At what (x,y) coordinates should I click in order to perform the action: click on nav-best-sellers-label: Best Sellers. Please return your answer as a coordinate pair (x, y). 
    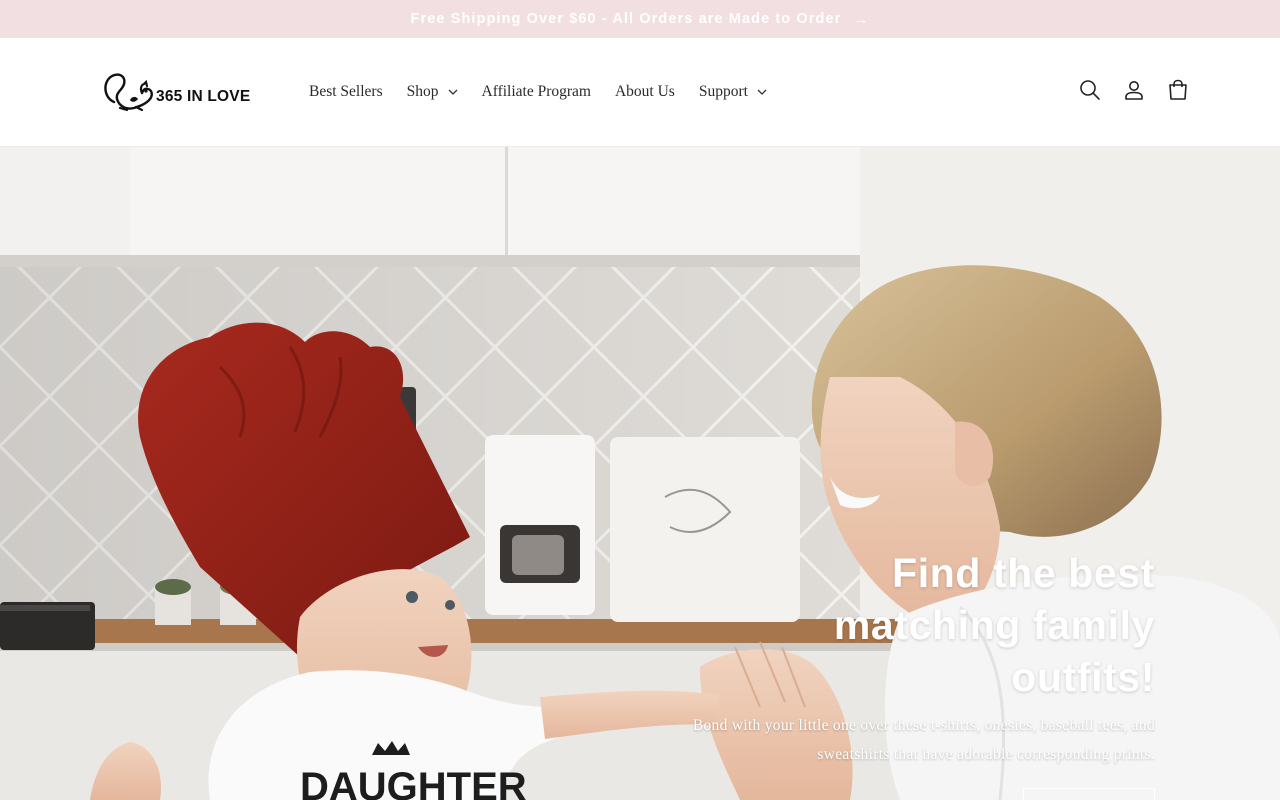
    Looking at the image, I should click on (346, 91).